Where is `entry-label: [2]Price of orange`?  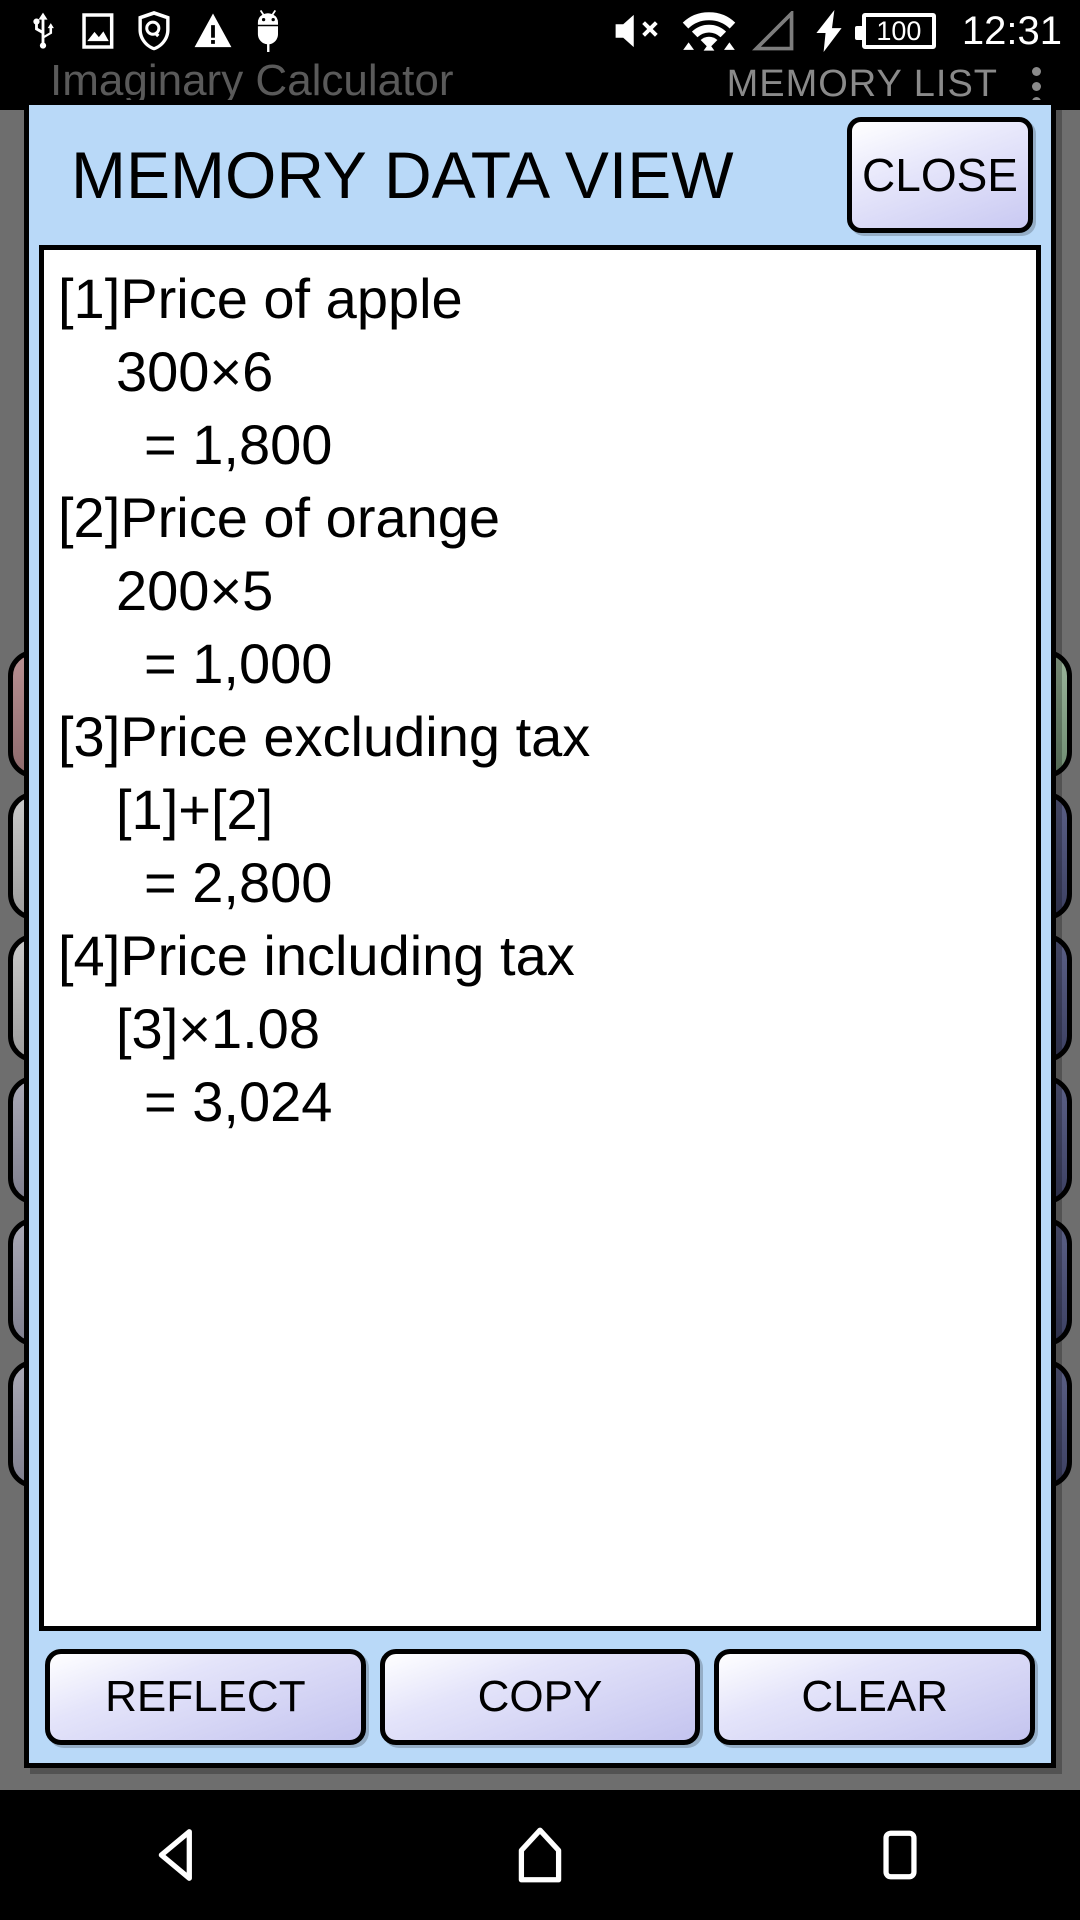 entry-label: [2]Price of orange is located at coordinates (279, 517).